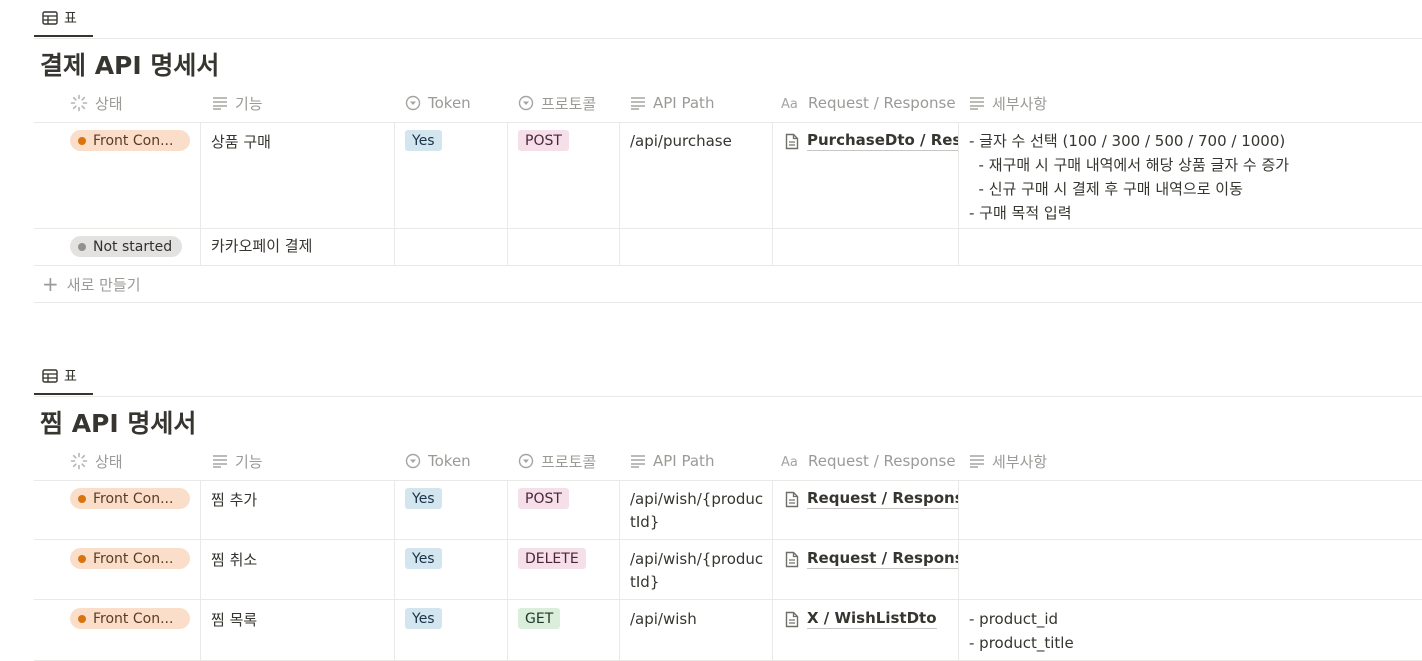  What do you see at coordinates (552, 558) in the screenshot?
I see `protocol-tag: DELETE` at bounding box center [552, 558].